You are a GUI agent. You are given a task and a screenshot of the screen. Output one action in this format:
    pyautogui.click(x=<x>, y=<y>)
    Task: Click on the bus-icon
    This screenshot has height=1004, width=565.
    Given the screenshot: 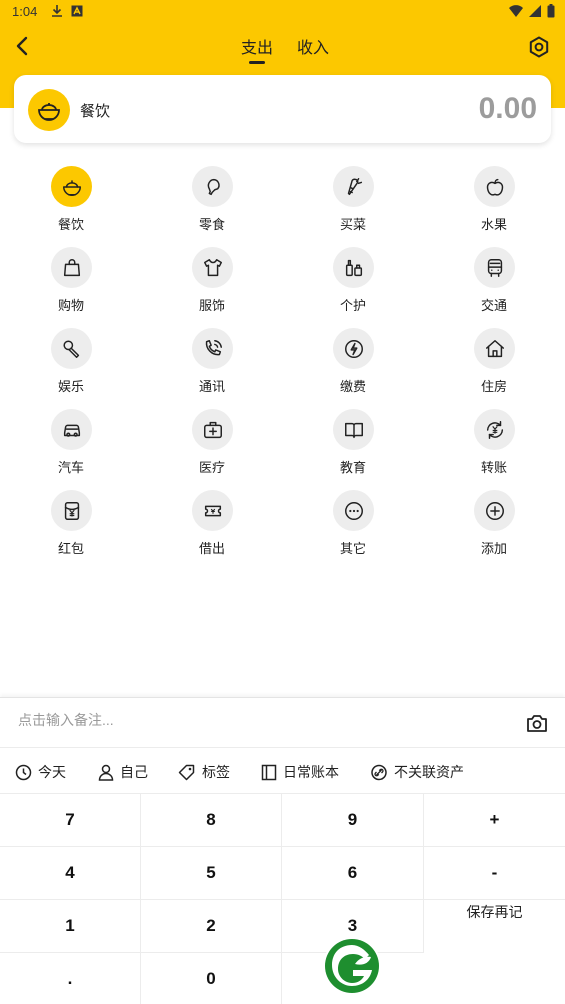 What is the action you would take?
    pyautogui.click(x=494, y=267)
    